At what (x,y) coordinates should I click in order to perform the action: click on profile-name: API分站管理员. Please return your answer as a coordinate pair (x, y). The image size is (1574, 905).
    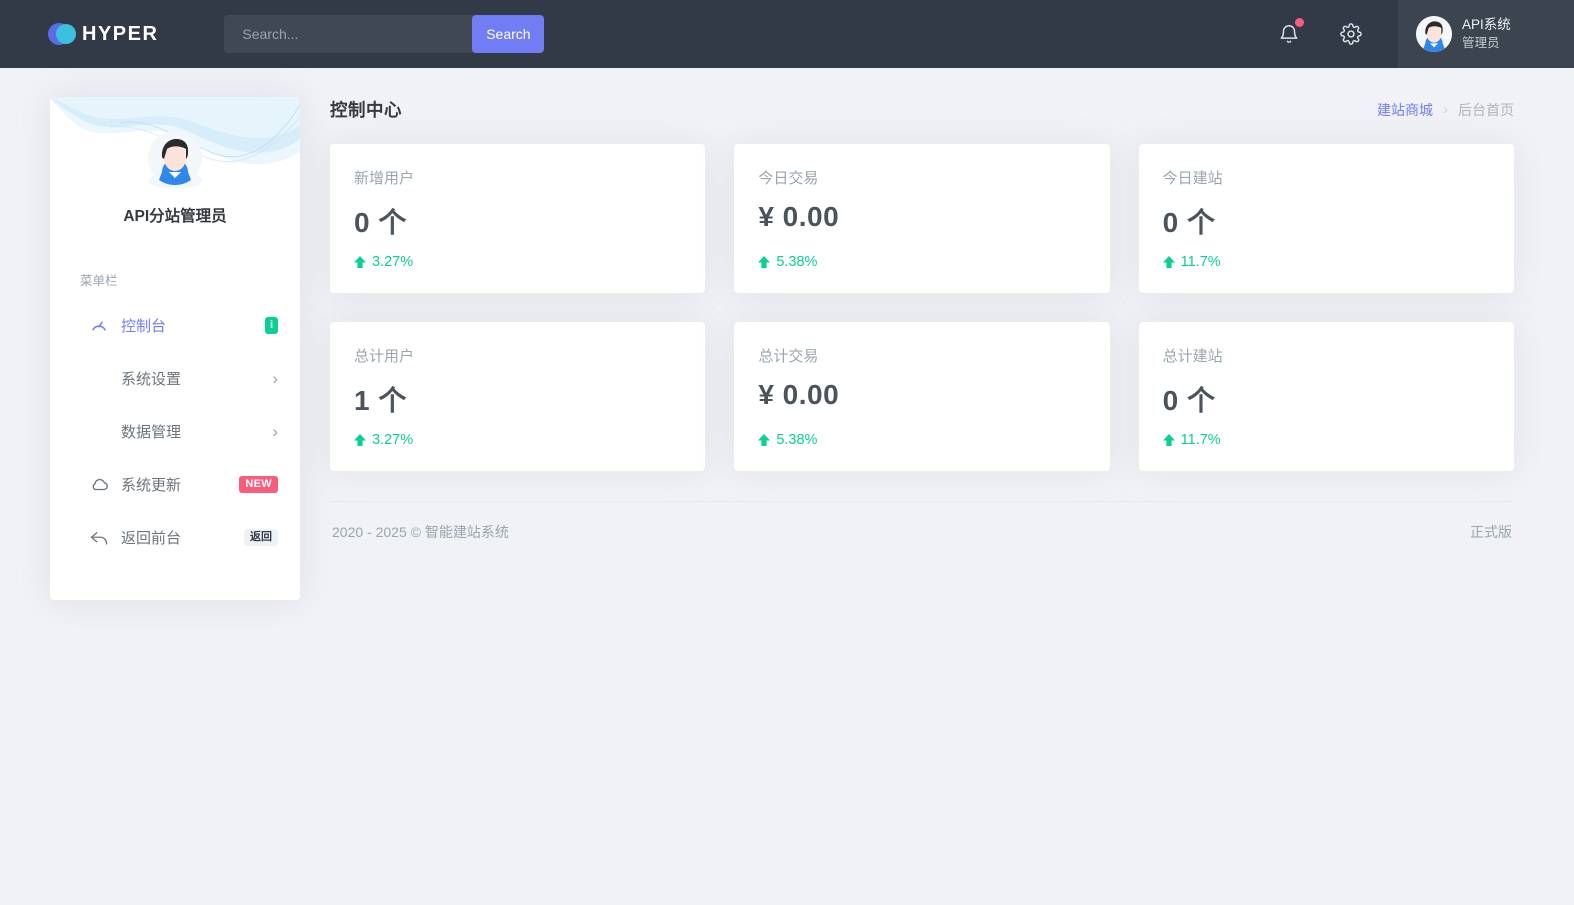
    Looking at the image, I should click on (175, 216).